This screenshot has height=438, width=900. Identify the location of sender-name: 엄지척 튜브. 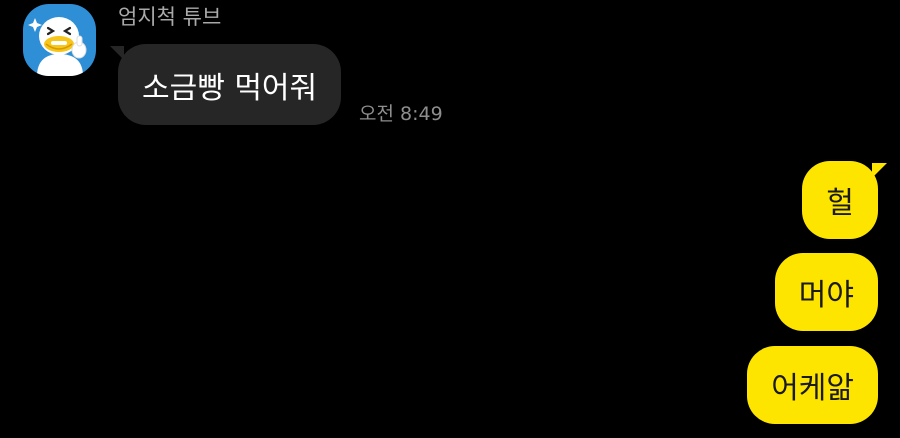
(170, 17).